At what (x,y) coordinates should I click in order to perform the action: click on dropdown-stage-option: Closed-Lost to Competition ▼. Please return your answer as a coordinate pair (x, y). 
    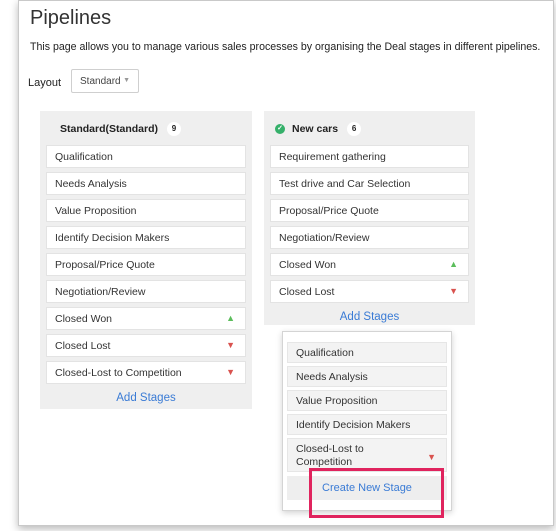
    Looking at the image, I should click on (367, 455).